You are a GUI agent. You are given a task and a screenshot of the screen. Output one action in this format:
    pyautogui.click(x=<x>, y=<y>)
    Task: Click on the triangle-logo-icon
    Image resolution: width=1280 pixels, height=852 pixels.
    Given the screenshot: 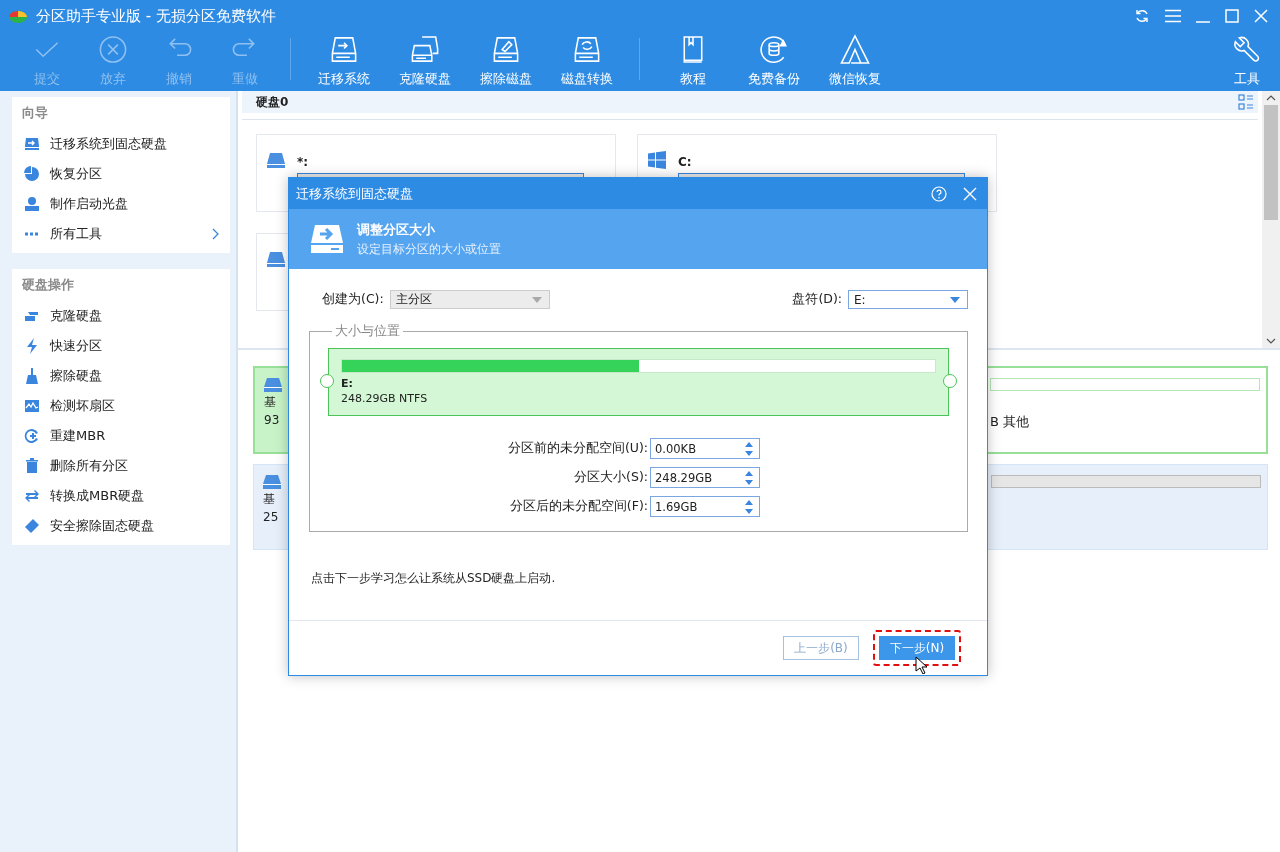 What is the action you would take?
    pyautogui.click(x=854, y=49)
    